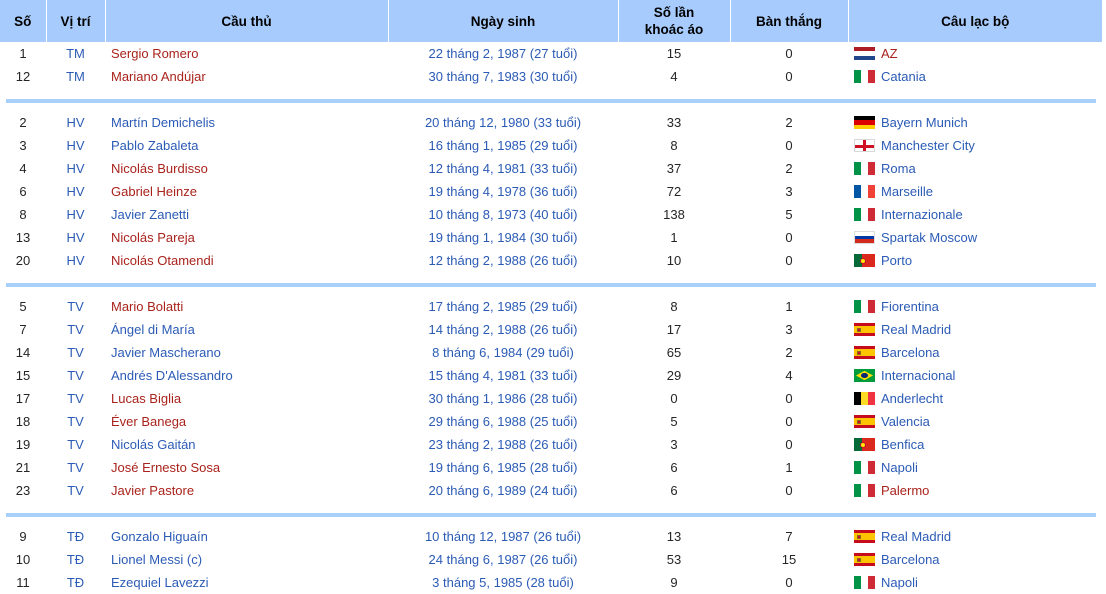  Describe the element at coordinates (896, 260) in the screenshot. I see `club-link: Porto` at that location.